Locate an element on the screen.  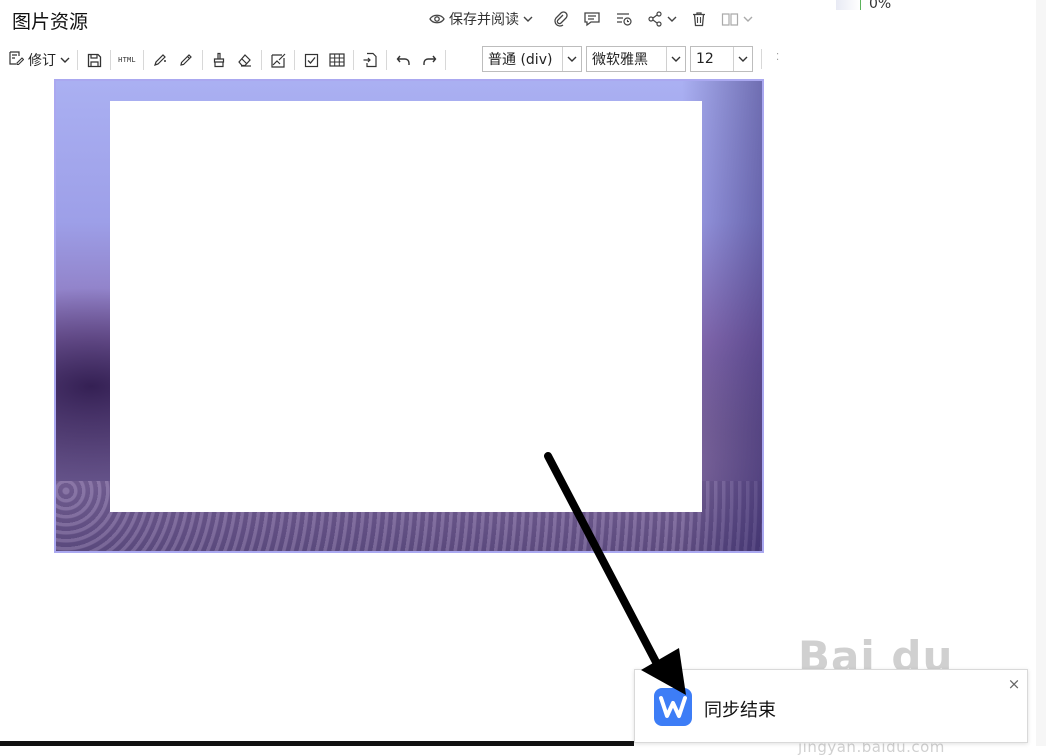
eraser-button is located at coordinates (245, 60).